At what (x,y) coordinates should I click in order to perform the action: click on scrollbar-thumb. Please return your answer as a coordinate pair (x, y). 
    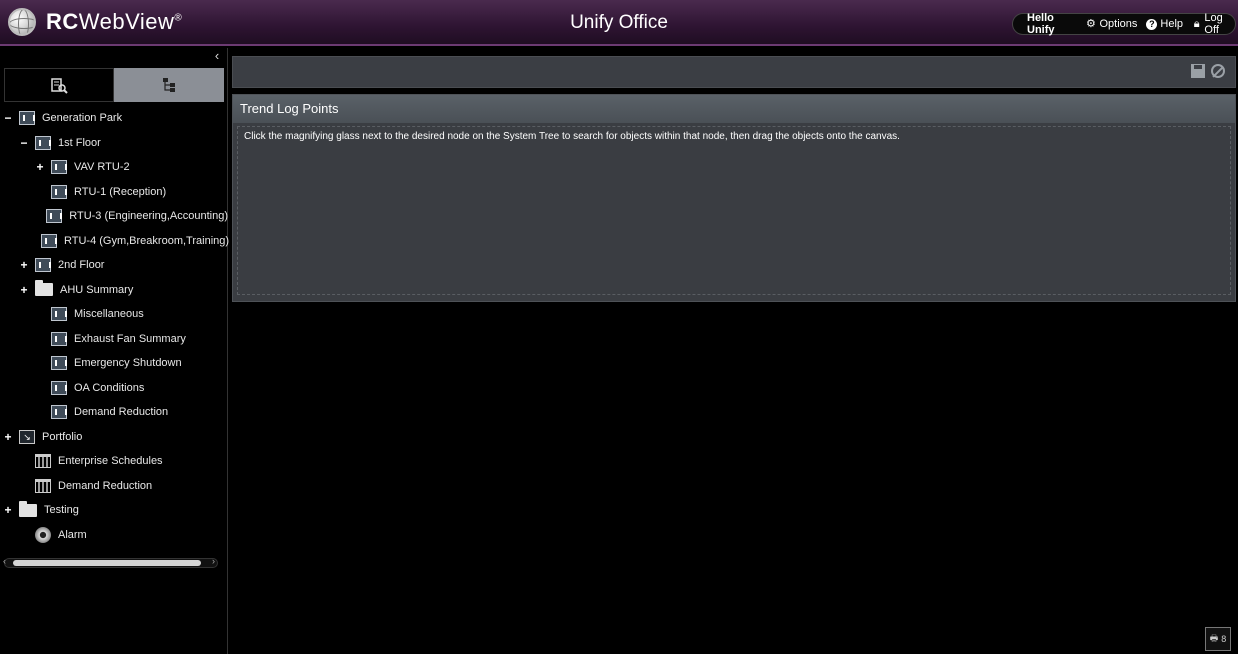
    Looking at the image, I should click on (107, 563).